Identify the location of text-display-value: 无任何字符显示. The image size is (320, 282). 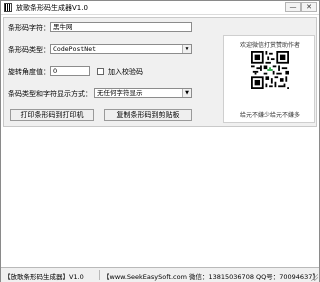
(120, 93).